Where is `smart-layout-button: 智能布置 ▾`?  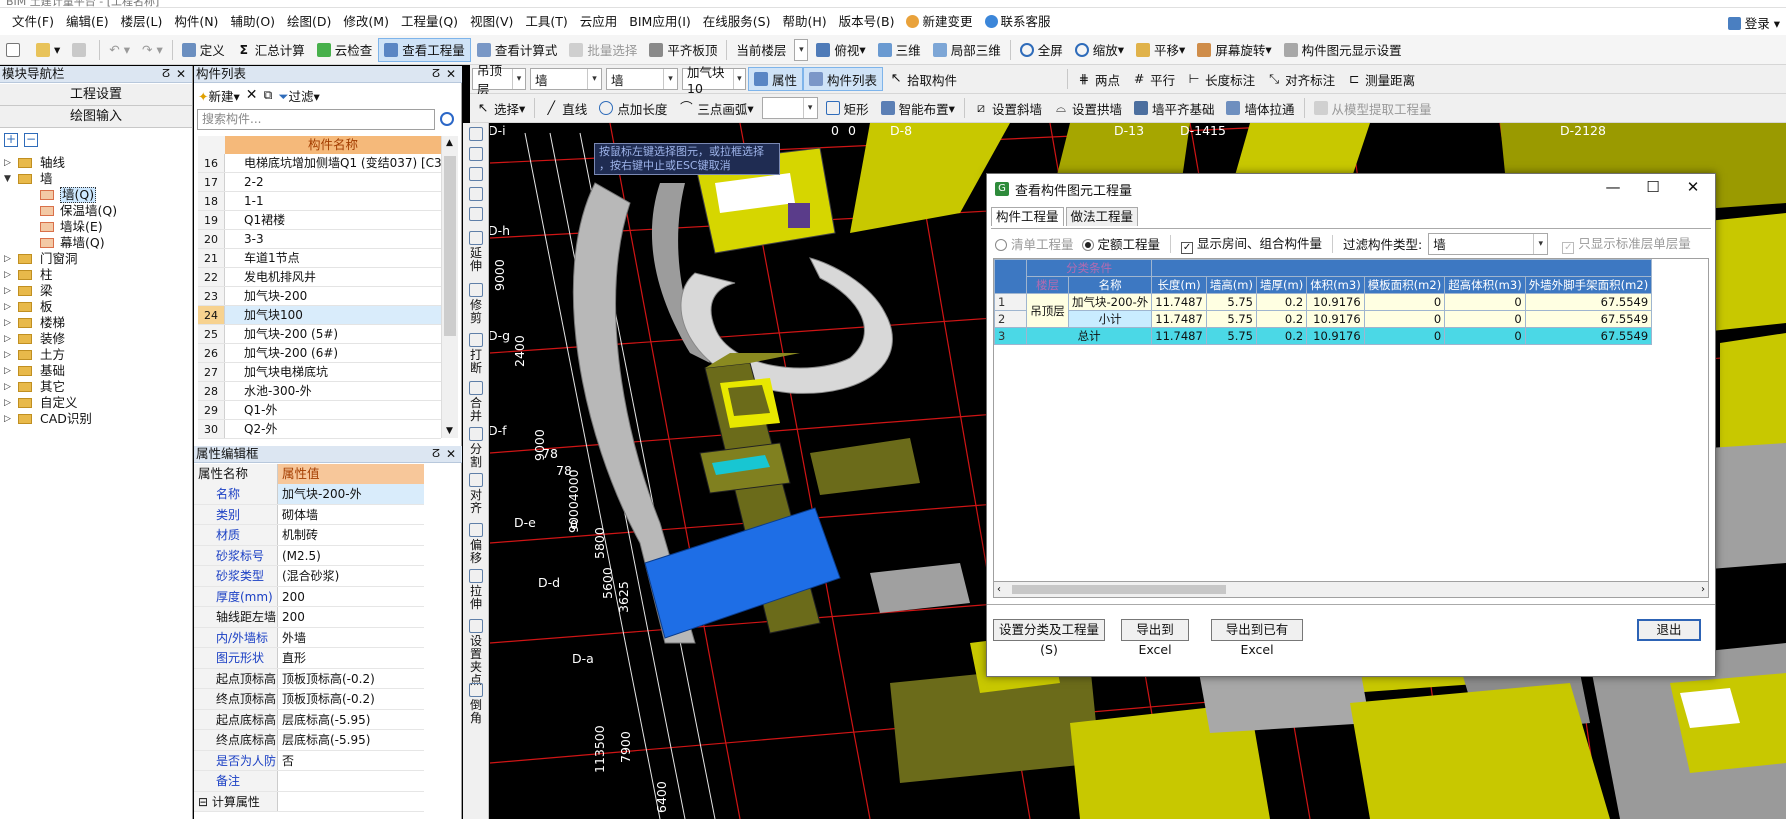 smart-layout-button: 智能布置 ▾ is located at coordinates (918, 108).